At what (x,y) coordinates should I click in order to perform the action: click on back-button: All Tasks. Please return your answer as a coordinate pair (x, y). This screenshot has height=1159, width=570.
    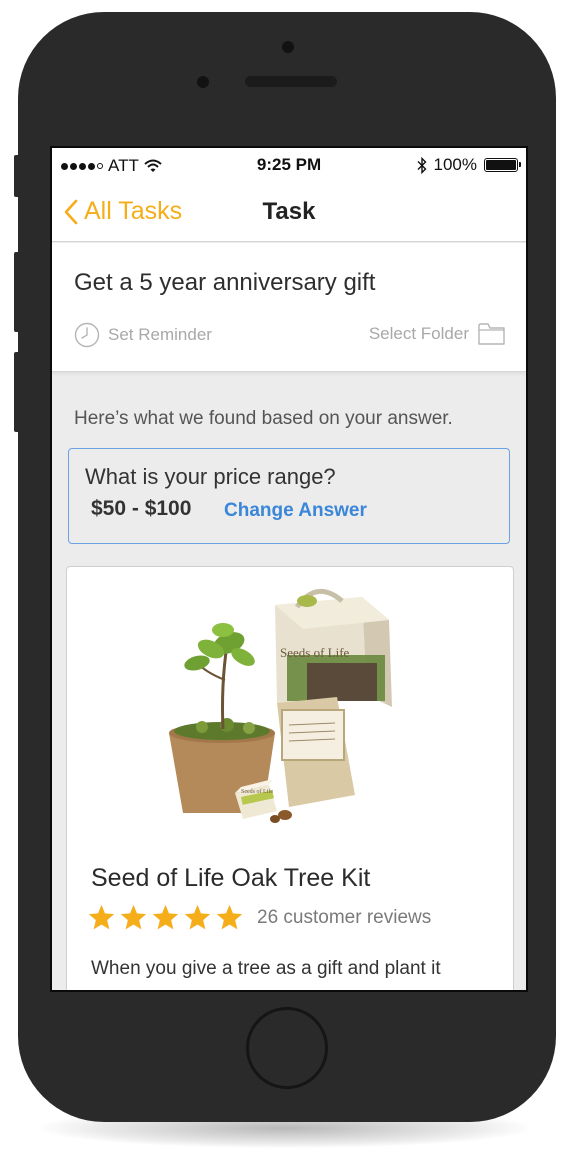
    Looking at the image, I should click on (122, 211).